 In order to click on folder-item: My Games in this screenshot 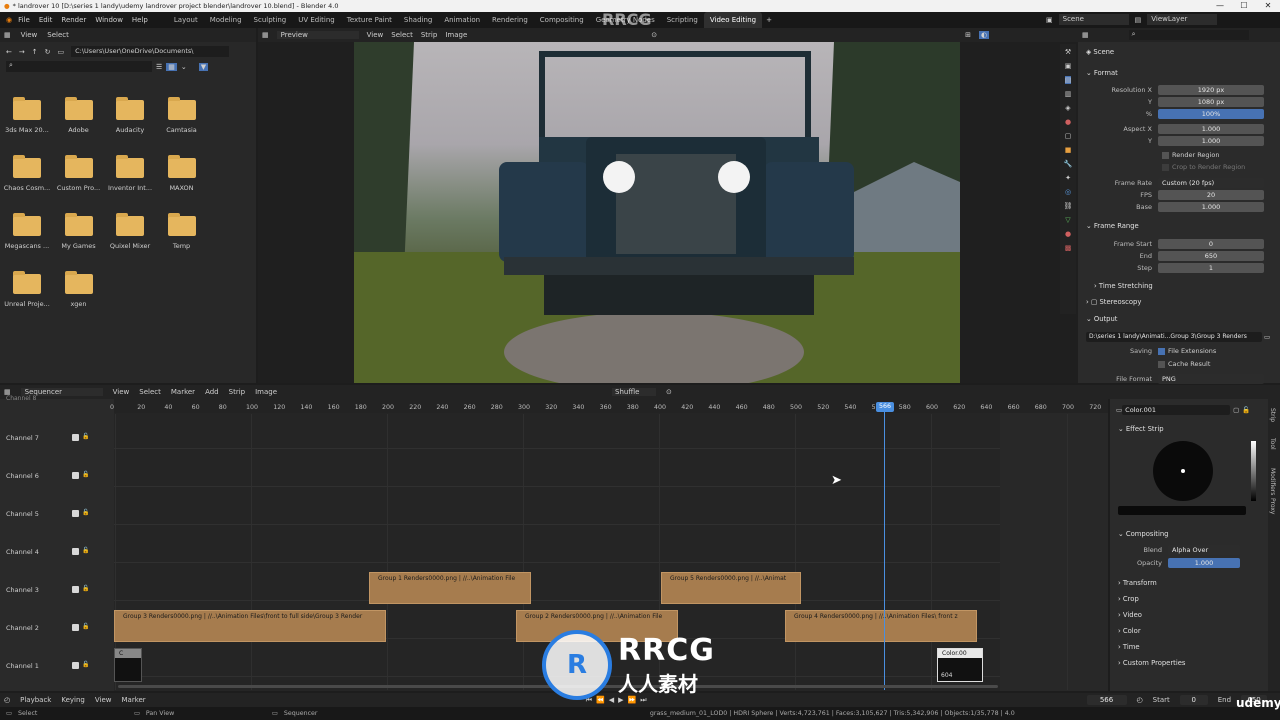, I will do `click(79, 231)`.